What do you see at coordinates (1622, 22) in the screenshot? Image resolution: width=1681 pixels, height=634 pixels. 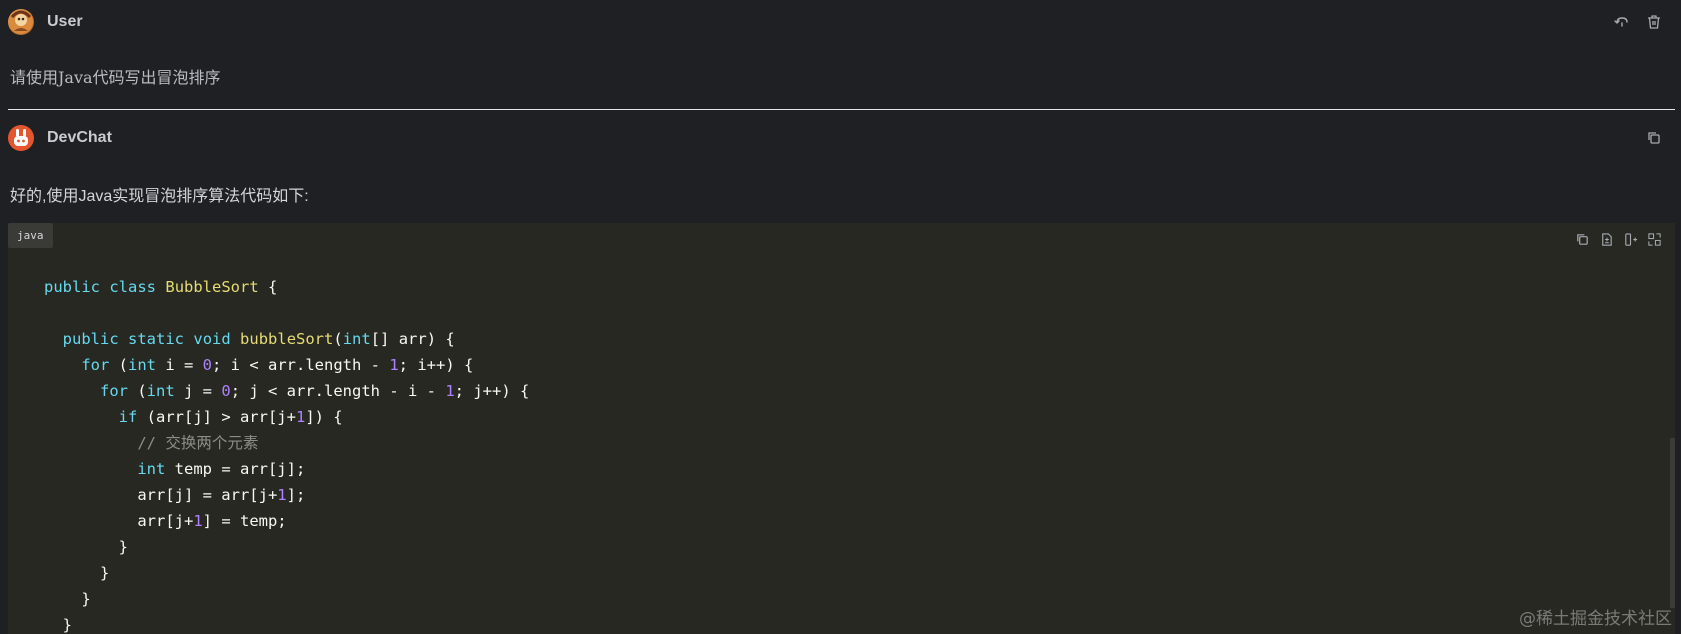 I see `reply-icon` at bounding box center [1622, 22].